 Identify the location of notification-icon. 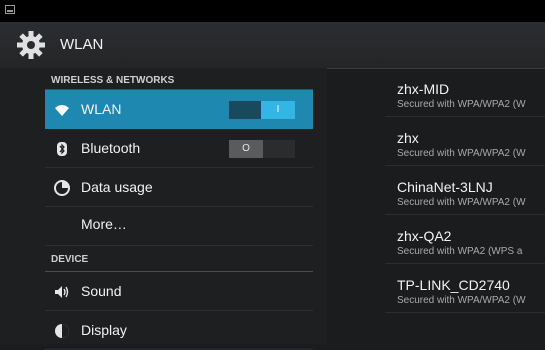
(10, 9).